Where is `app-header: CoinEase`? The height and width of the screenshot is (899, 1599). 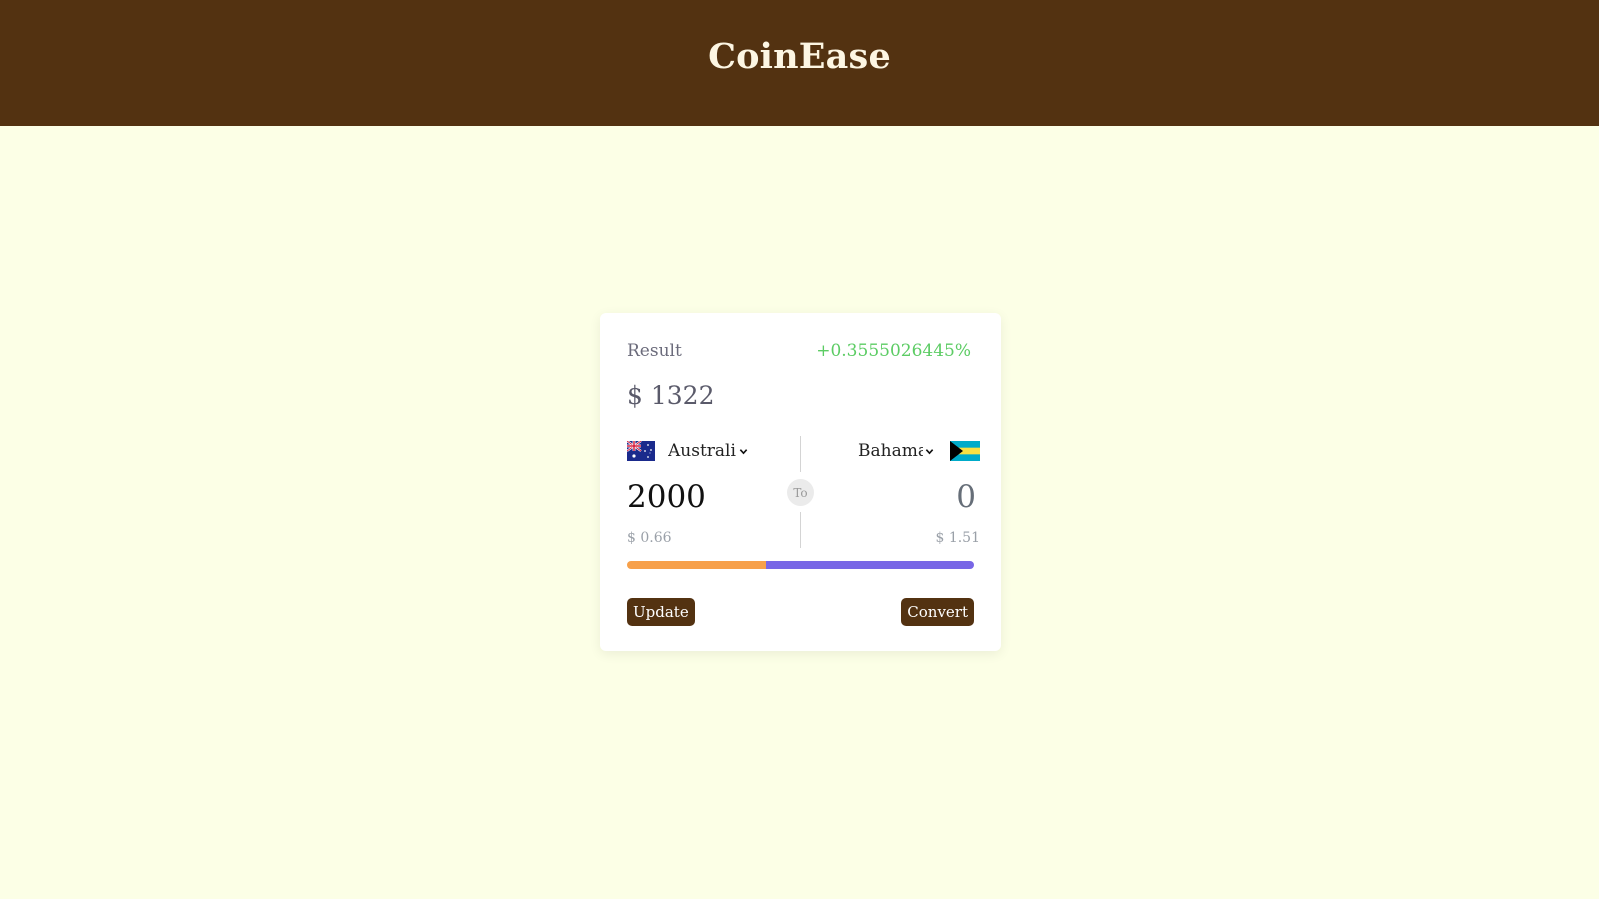 app-header: CoinEase is located at coordinates (799, 63).